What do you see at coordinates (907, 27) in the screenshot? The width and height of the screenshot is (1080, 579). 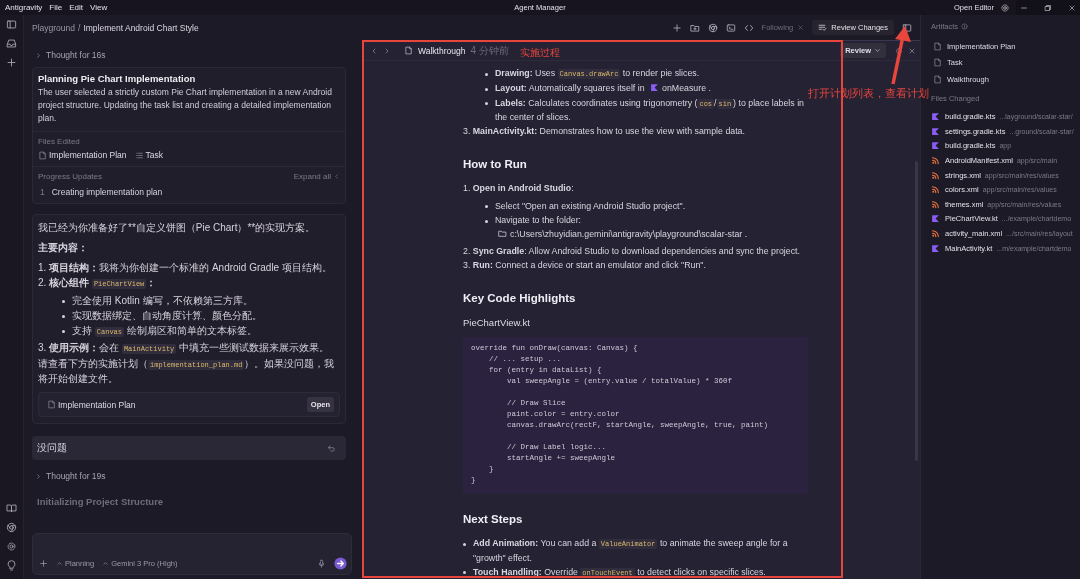 I see `panel-toggle-icon` at bounding box center [907, 27].